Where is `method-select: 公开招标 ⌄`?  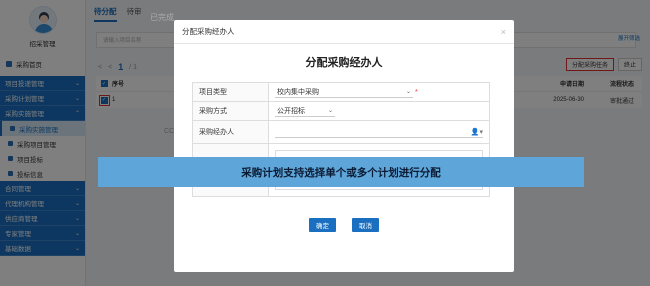
method-select: 公开招标 ⌄ is located at coordinates (305, 111).